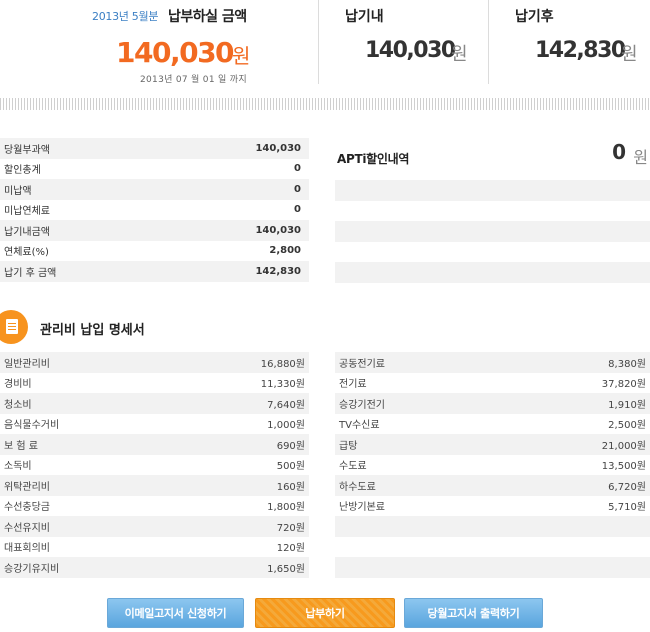 The image size is (650, 632). I want to click on fee-label: 일반관리비, so click(27, 364).